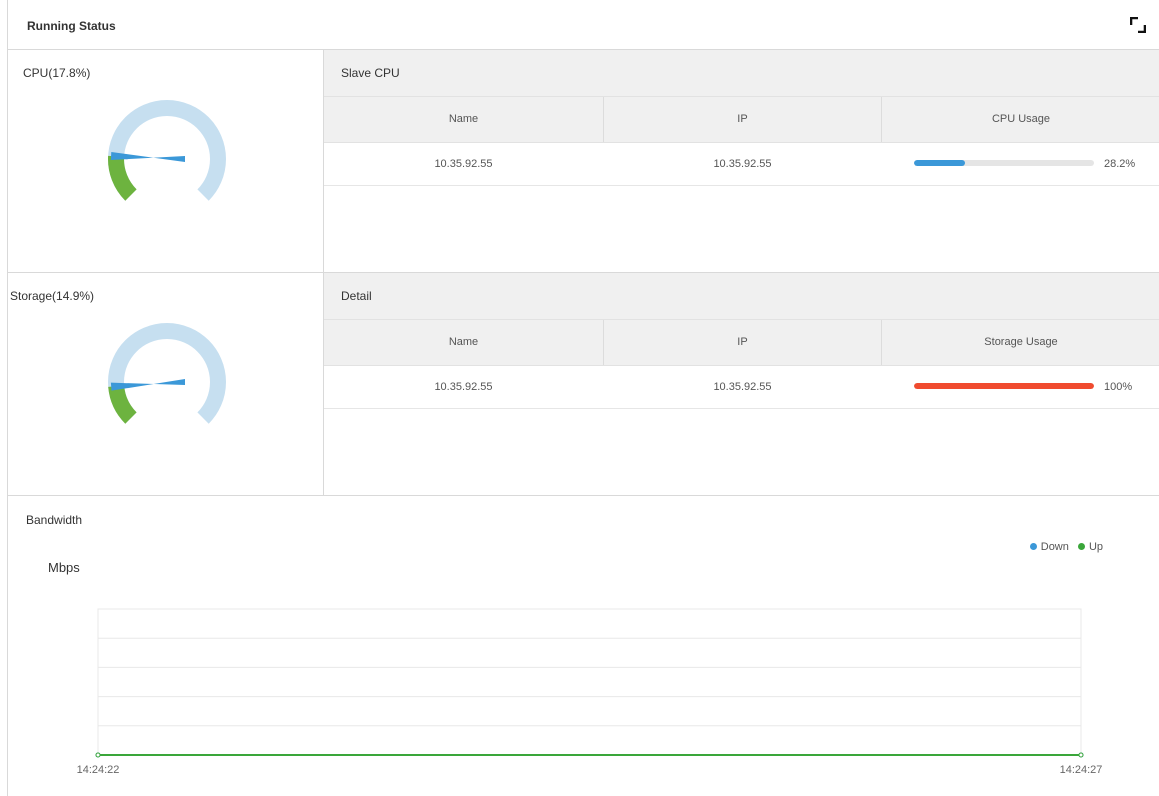 Image resolution: width=1159 pixels, height=796 pixels. What do you see at coordinates (939, 163) in the screenshot?
I see `cpu-usage-bar-fill` at bounding box center [939, 163].